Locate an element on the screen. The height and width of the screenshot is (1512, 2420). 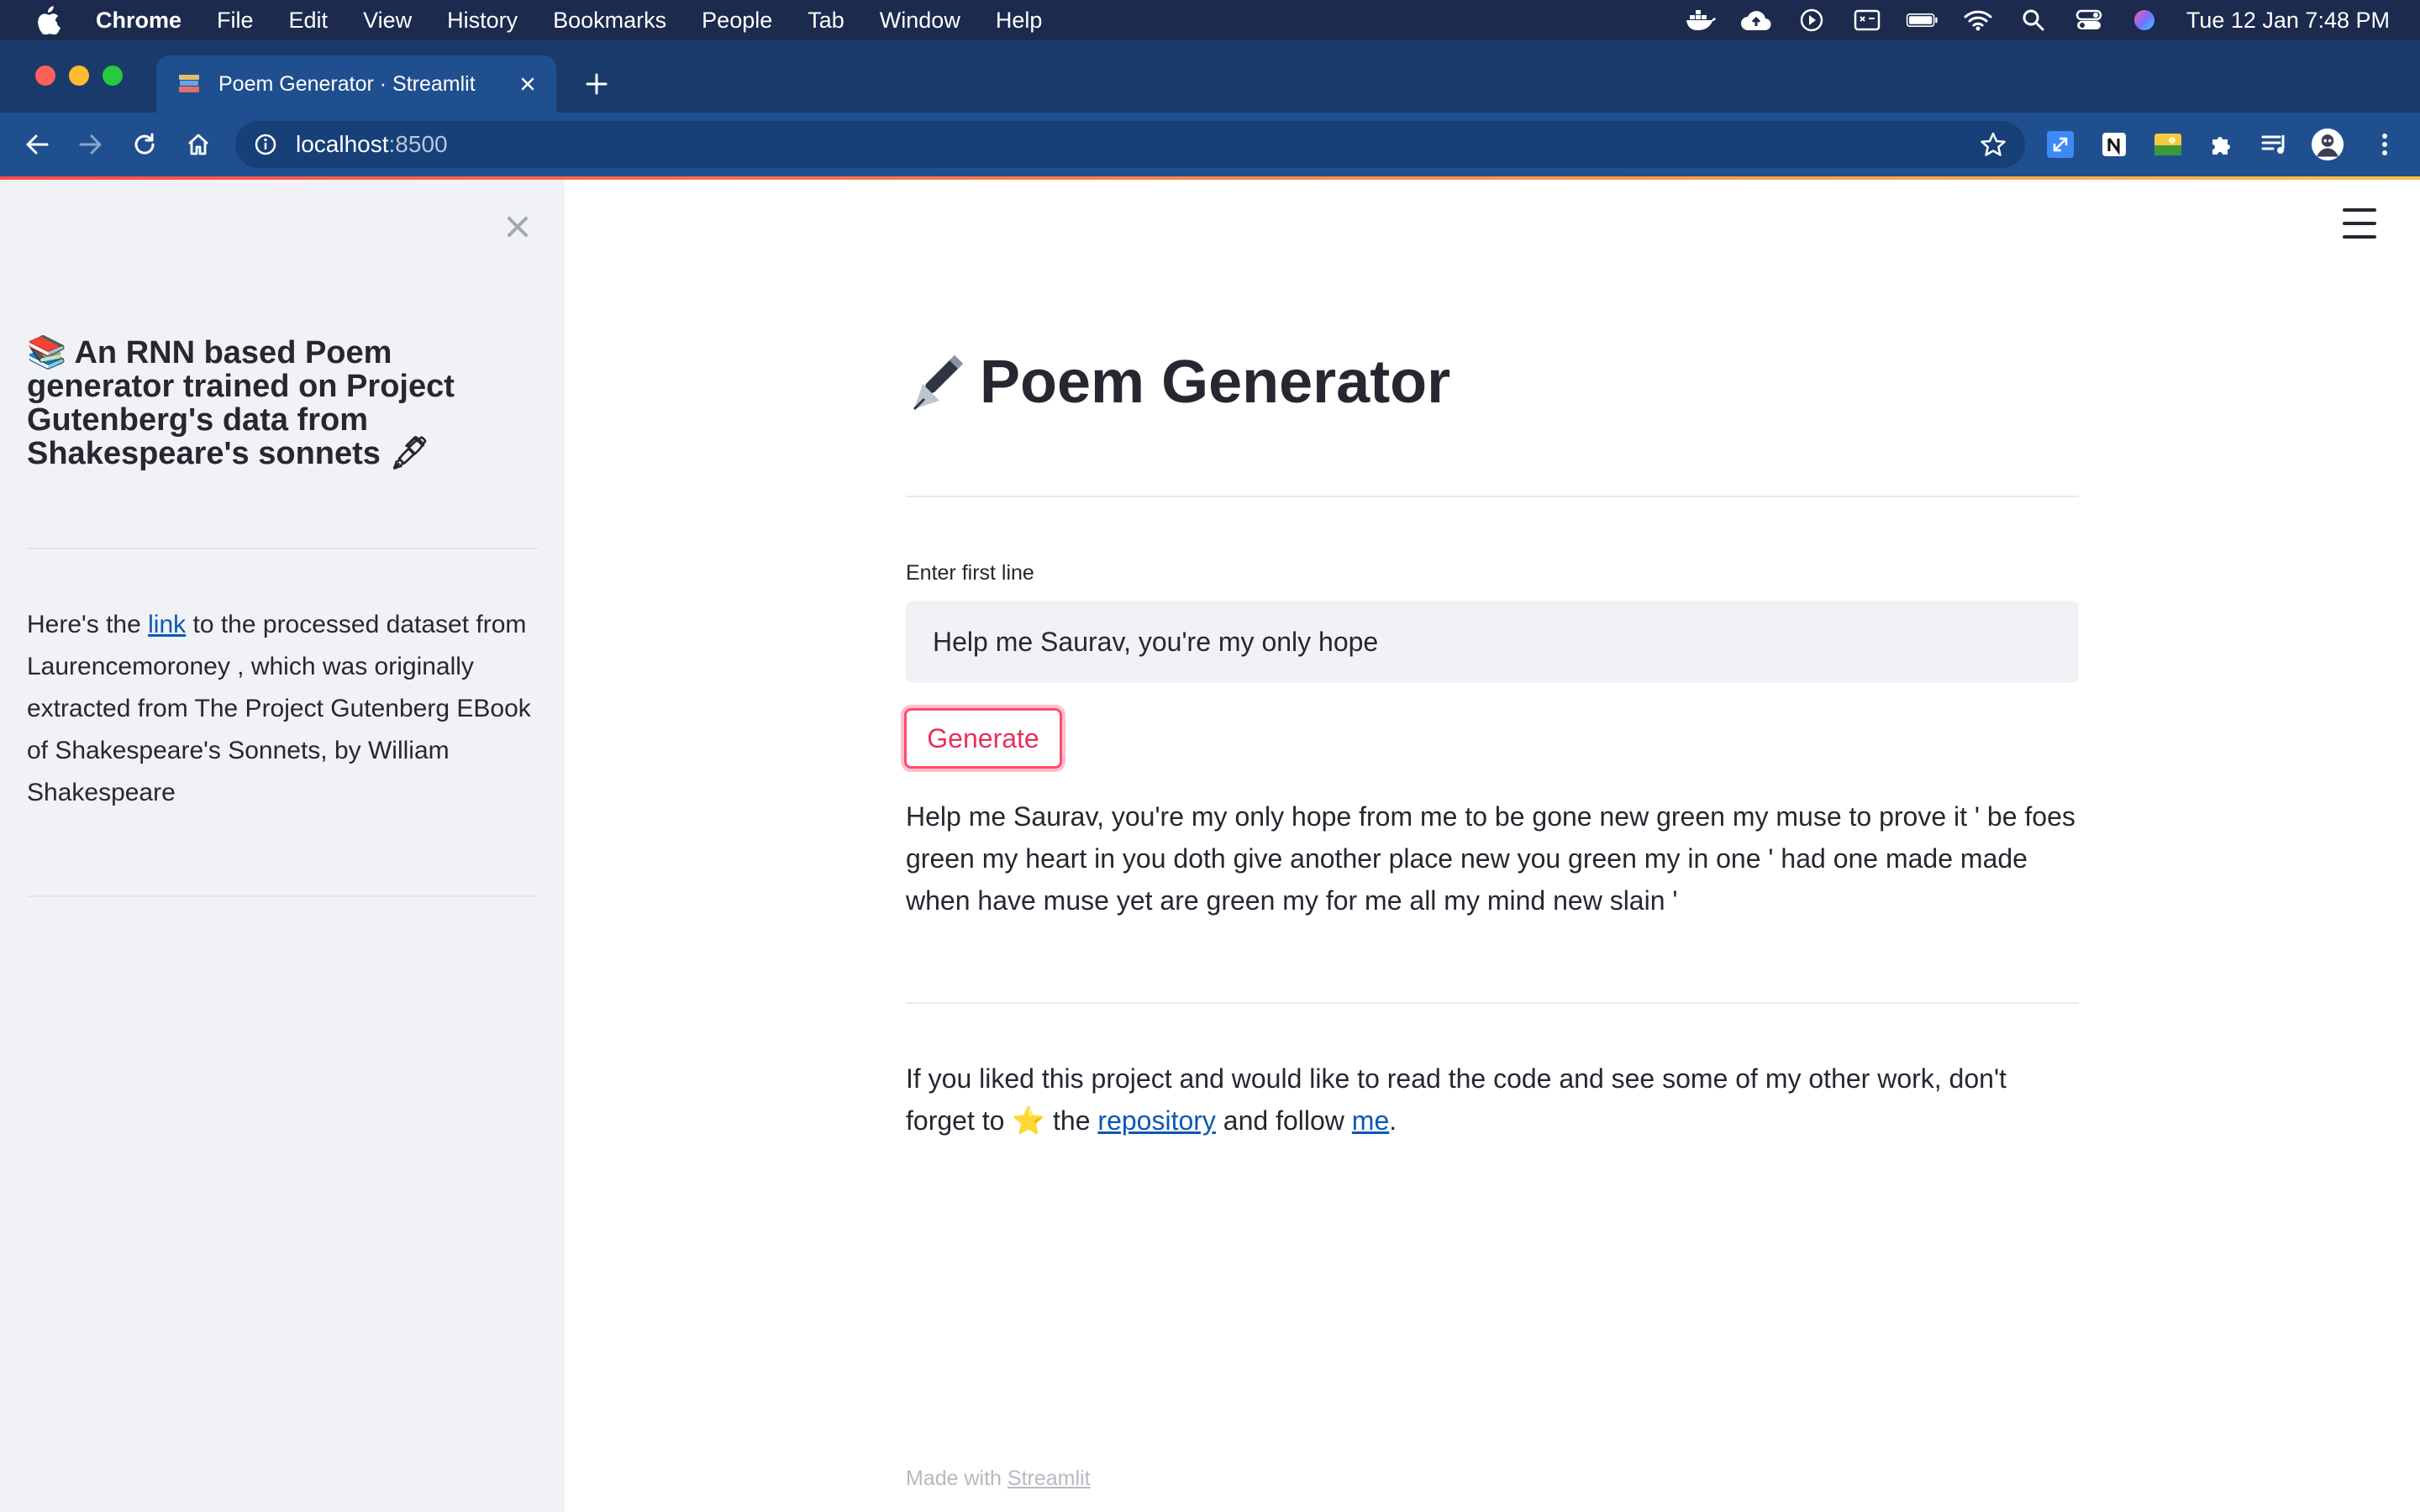
status-area: Tue 12 Jan 7:48 PM is located at coordinates (2026, 20).